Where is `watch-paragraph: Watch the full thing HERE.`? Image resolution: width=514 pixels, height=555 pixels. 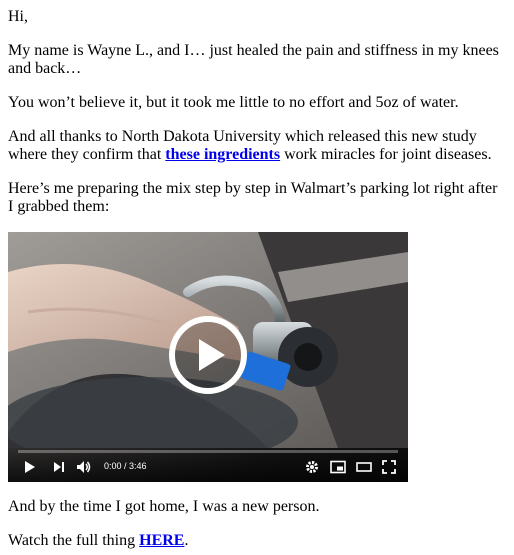
watch-paragraph: Watch the full thing HERE. is located at coordinates (257, 541).